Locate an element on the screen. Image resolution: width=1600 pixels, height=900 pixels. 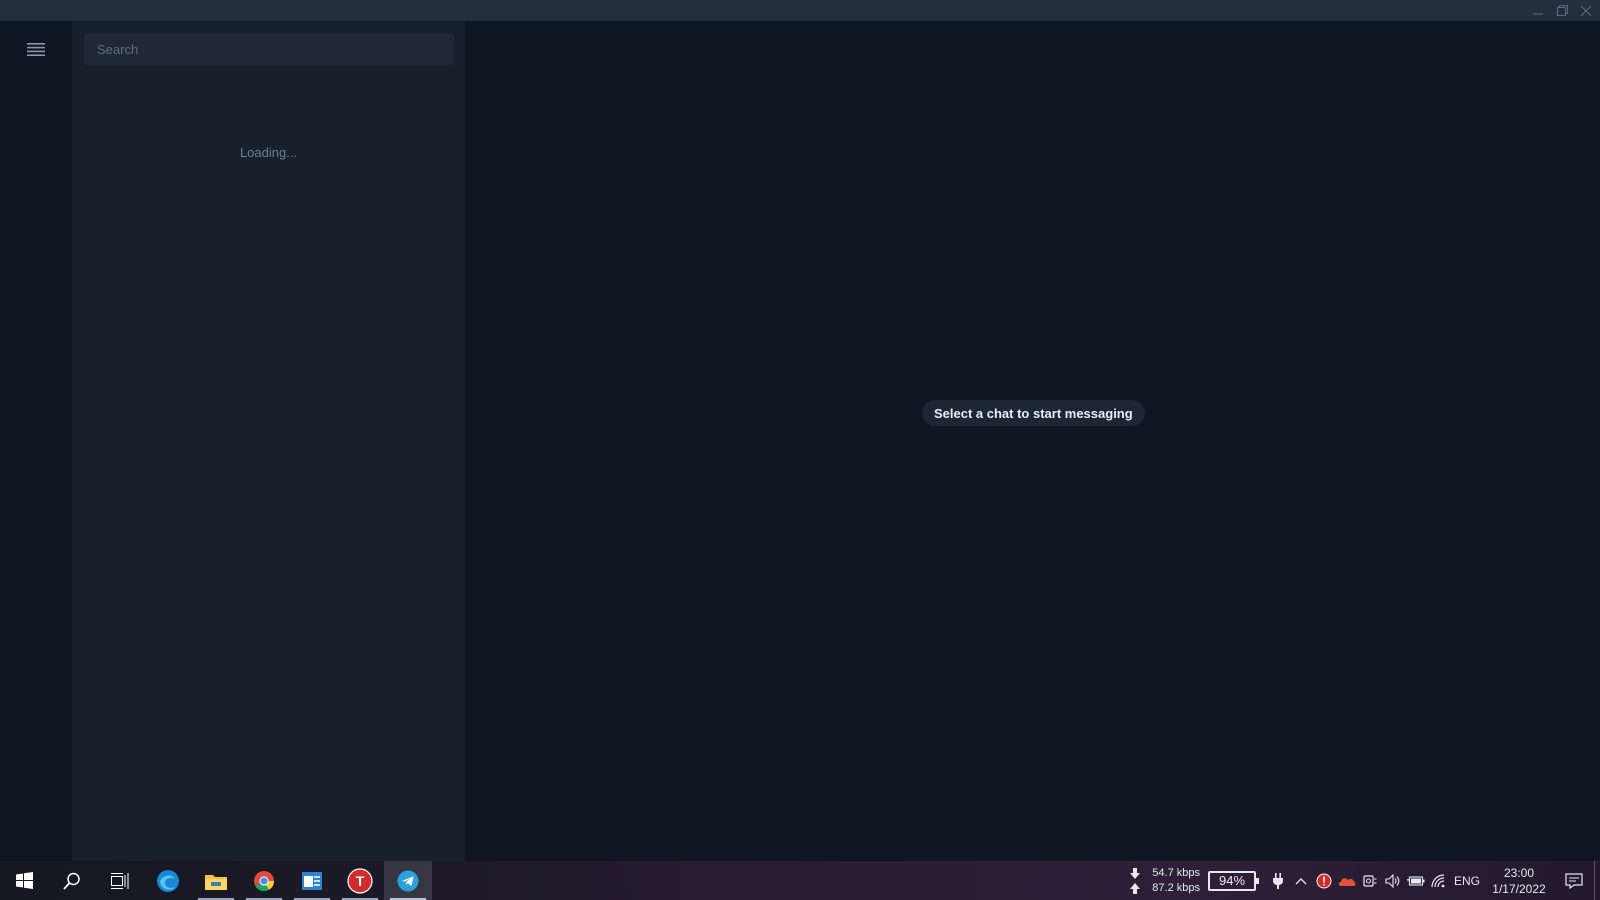
cloud-tray is located at coordinates (1346, 880).